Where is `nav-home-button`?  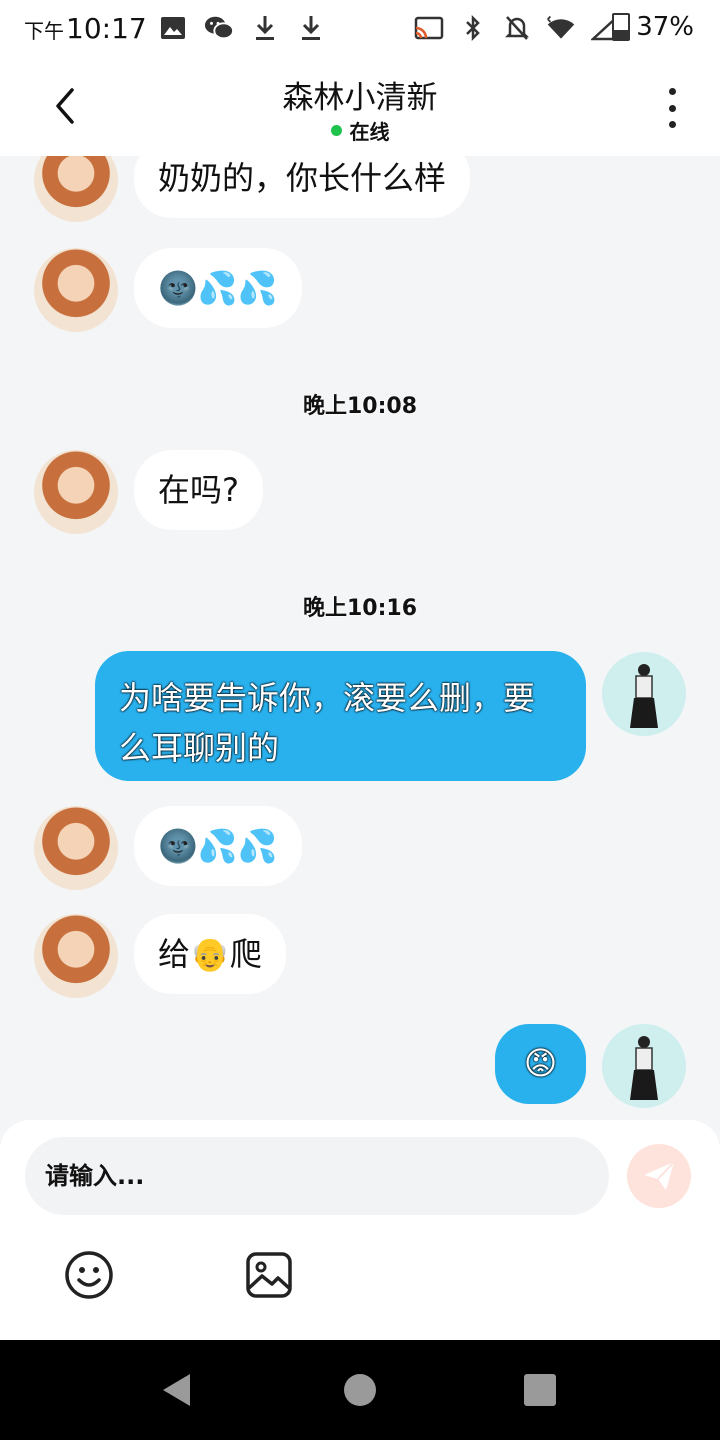 nav-home-button is located at coordinates (360, 1390).